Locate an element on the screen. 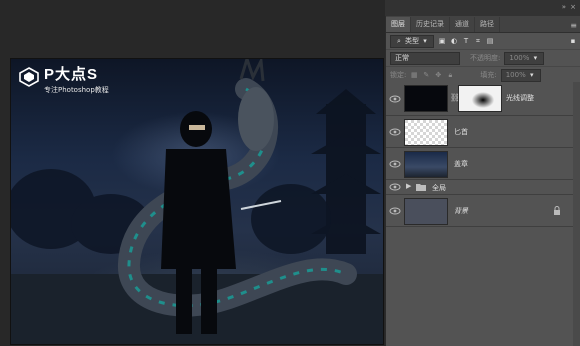  lock-icon is located at coordinates (557, 210).